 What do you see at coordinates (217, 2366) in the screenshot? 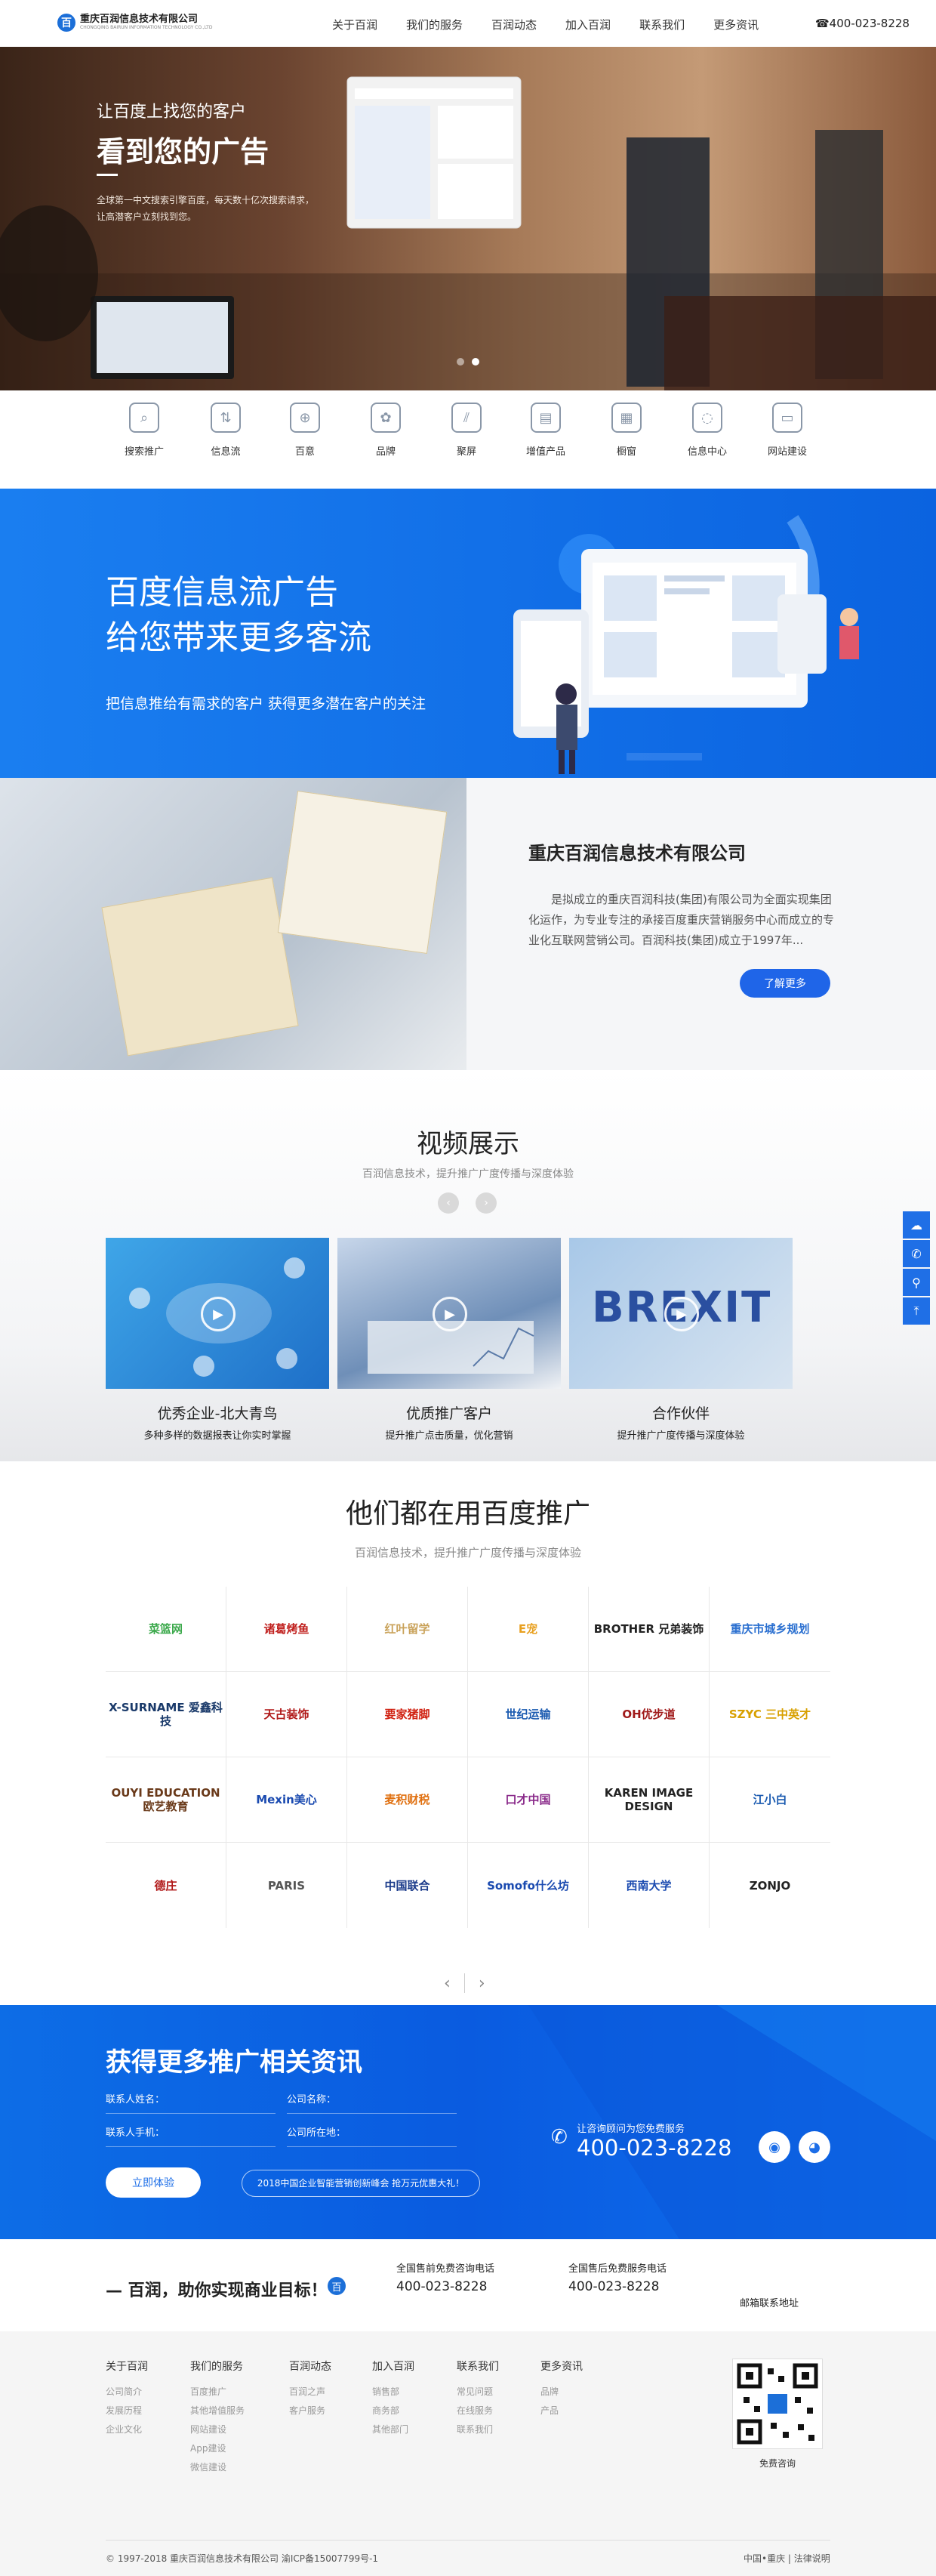
I see `footer-column-head: 我们的服务` at bounding box center [217, 2366].